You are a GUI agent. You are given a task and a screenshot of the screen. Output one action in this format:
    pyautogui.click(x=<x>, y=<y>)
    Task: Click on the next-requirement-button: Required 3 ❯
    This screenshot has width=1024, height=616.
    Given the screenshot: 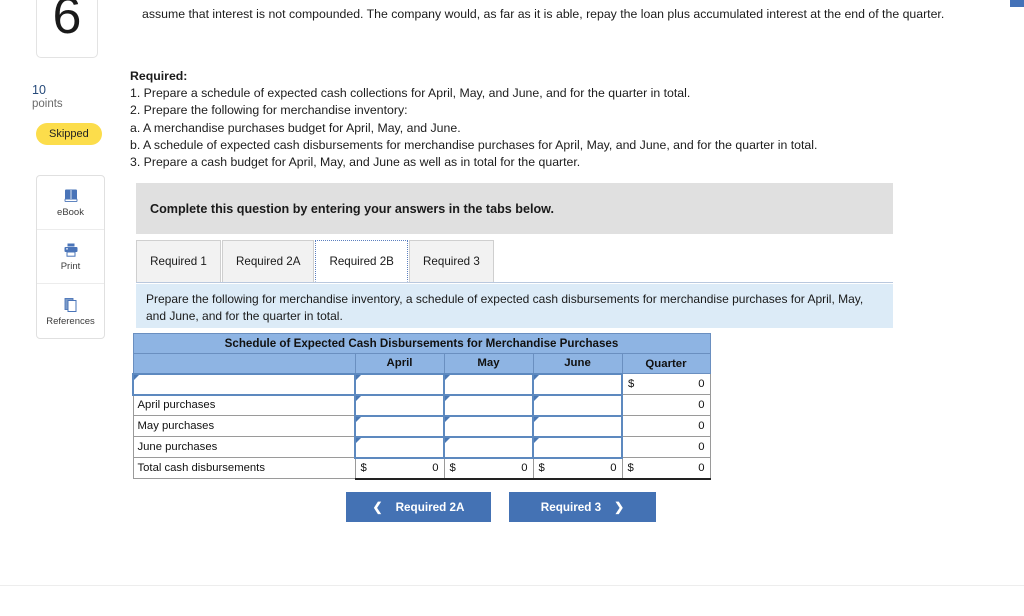 What is the action you would take?
    pyautogui.click(x=582, y=507)
    